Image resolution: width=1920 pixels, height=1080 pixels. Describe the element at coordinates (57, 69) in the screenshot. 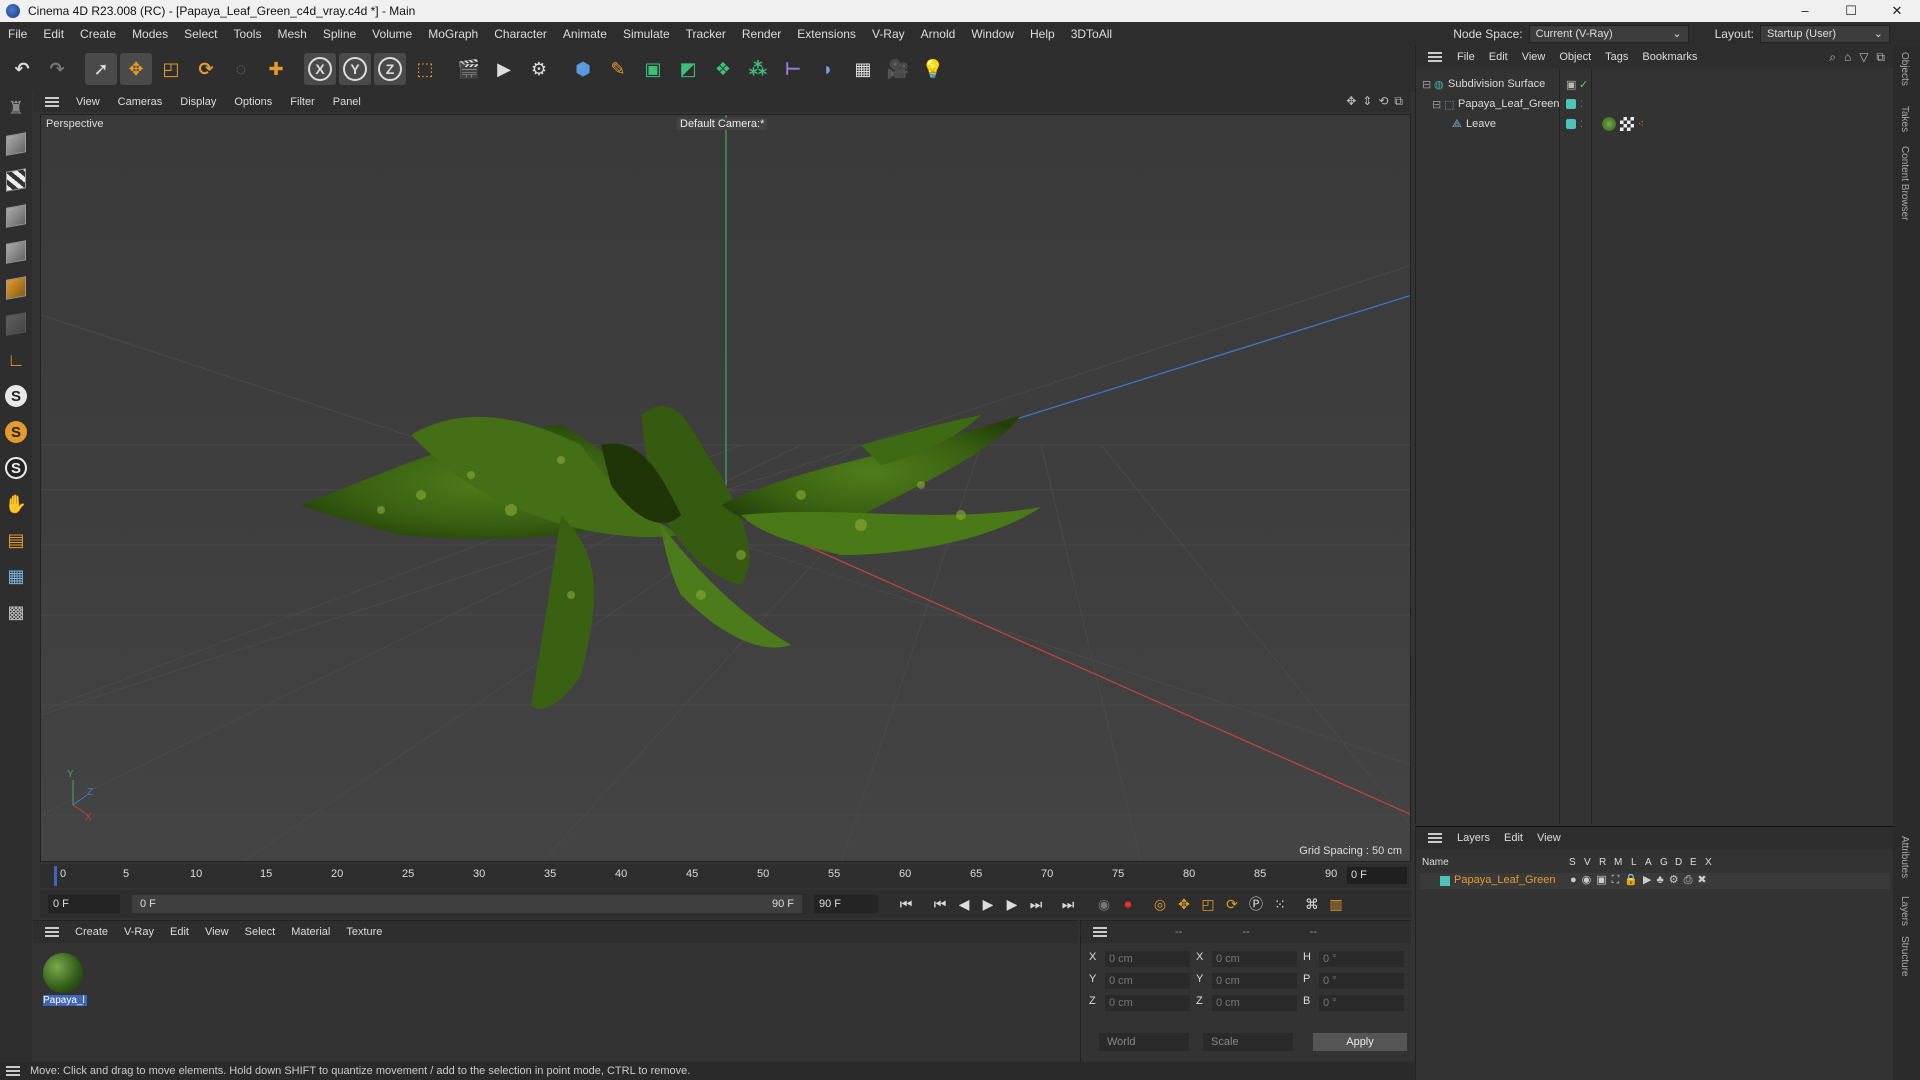

I see `redo-icon: ↷` at that location.